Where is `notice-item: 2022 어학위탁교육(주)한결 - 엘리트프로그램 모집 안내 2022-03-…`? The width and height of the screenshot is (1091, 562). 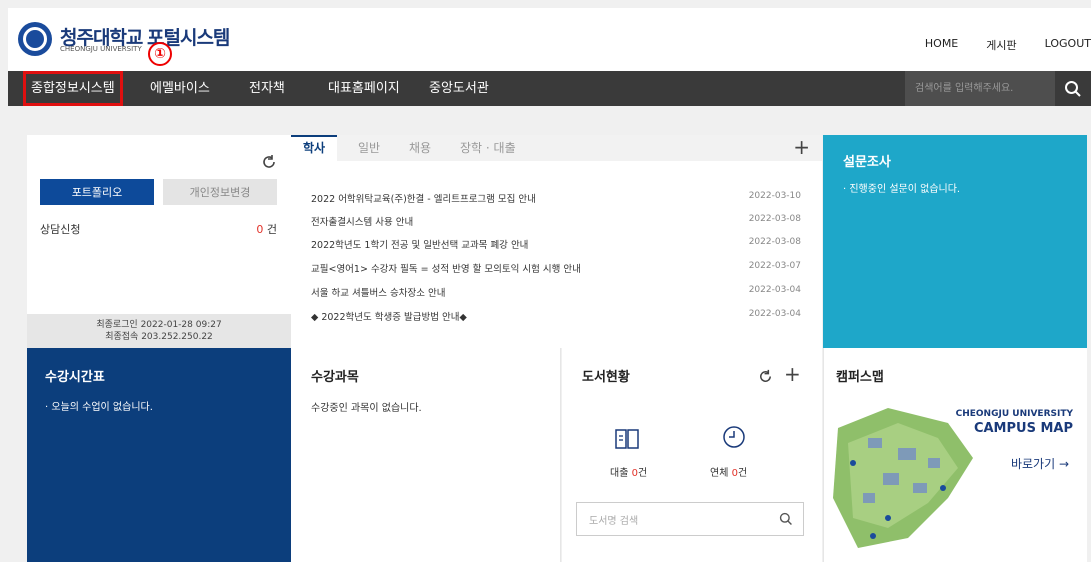
notice-item: 2022 어학위탁교육(주)한결 - 엘리트프로그램 모집 안내 2022-03-… is located at coordinates (556, 199).